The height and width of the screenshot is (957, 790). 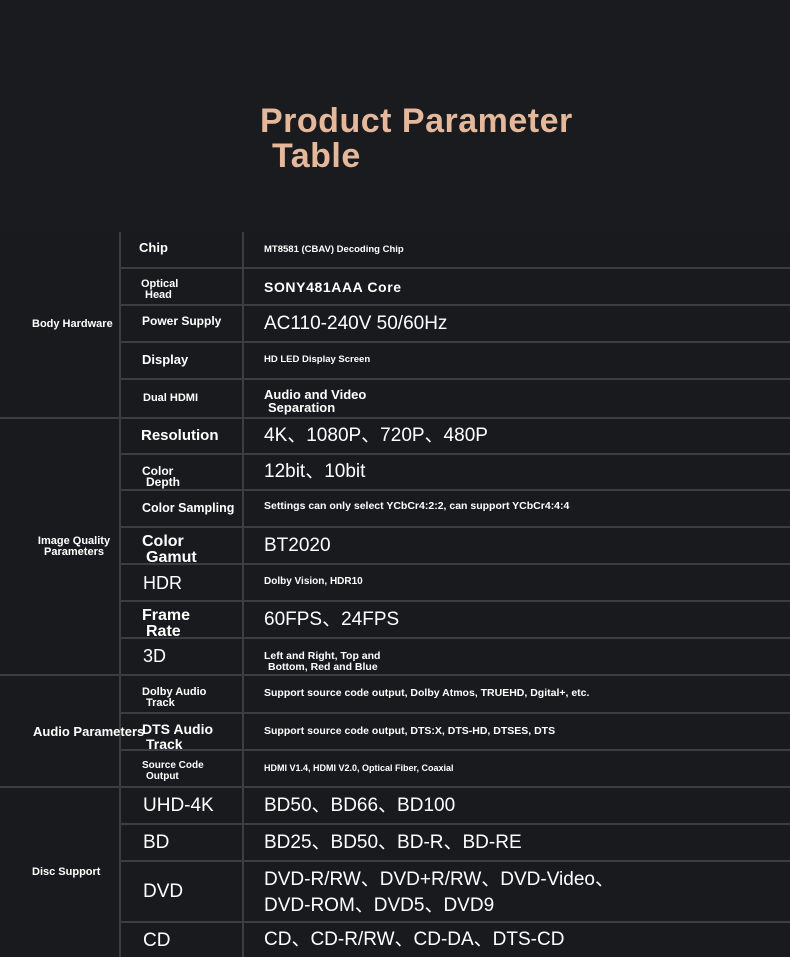 I want to click on row-key: CD, so click(x=157, y=940).